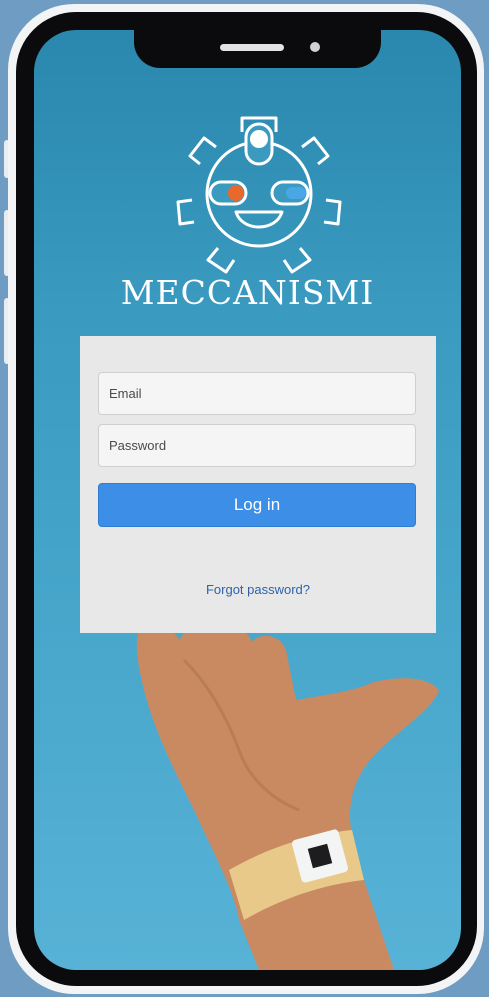 The image size is (489, 997). What do you see at coordinates (257, 393) in the screenshot?
I see `email-field` at bounding box center [257, 393].